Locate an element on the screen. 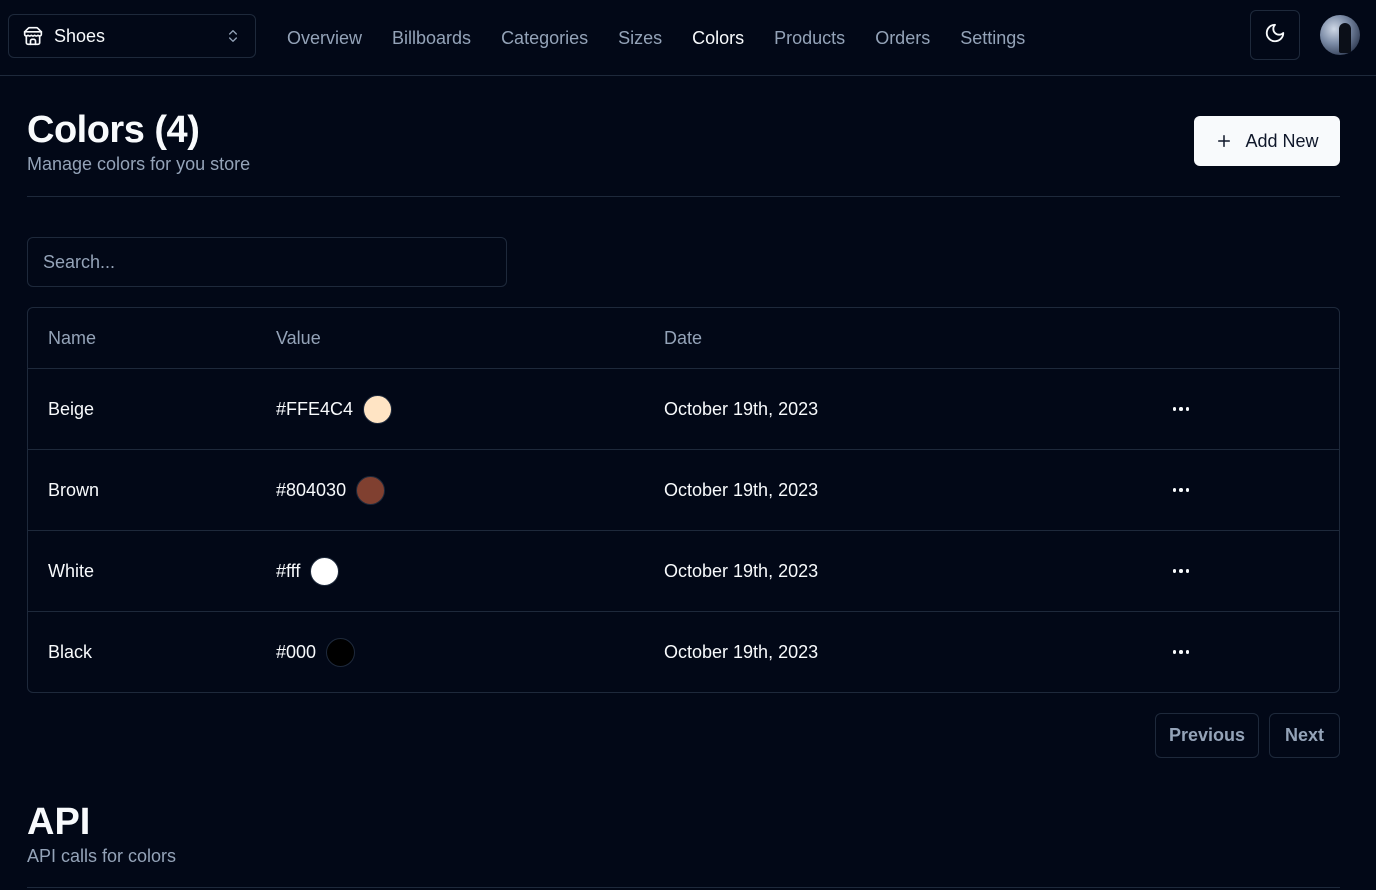  color-name: Brown is located at coordinates (74, 489).